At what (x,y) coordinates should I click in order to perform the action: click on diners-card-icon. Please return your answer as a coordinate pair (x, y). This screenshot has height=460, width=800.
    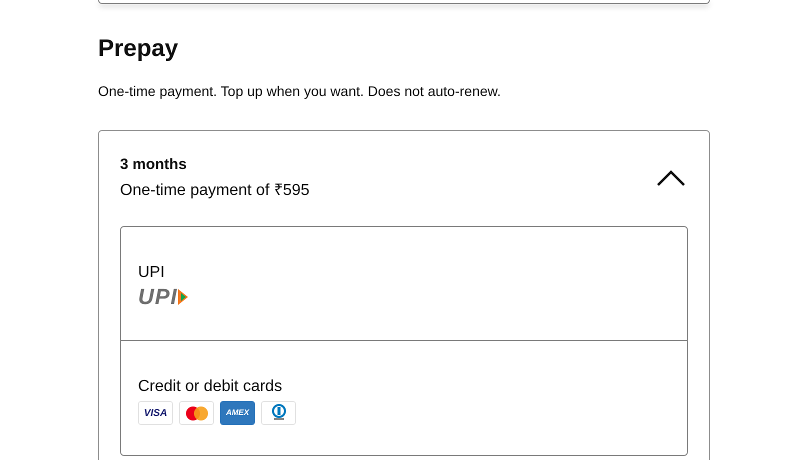
    Looking at the image, I should click on (278, 413).